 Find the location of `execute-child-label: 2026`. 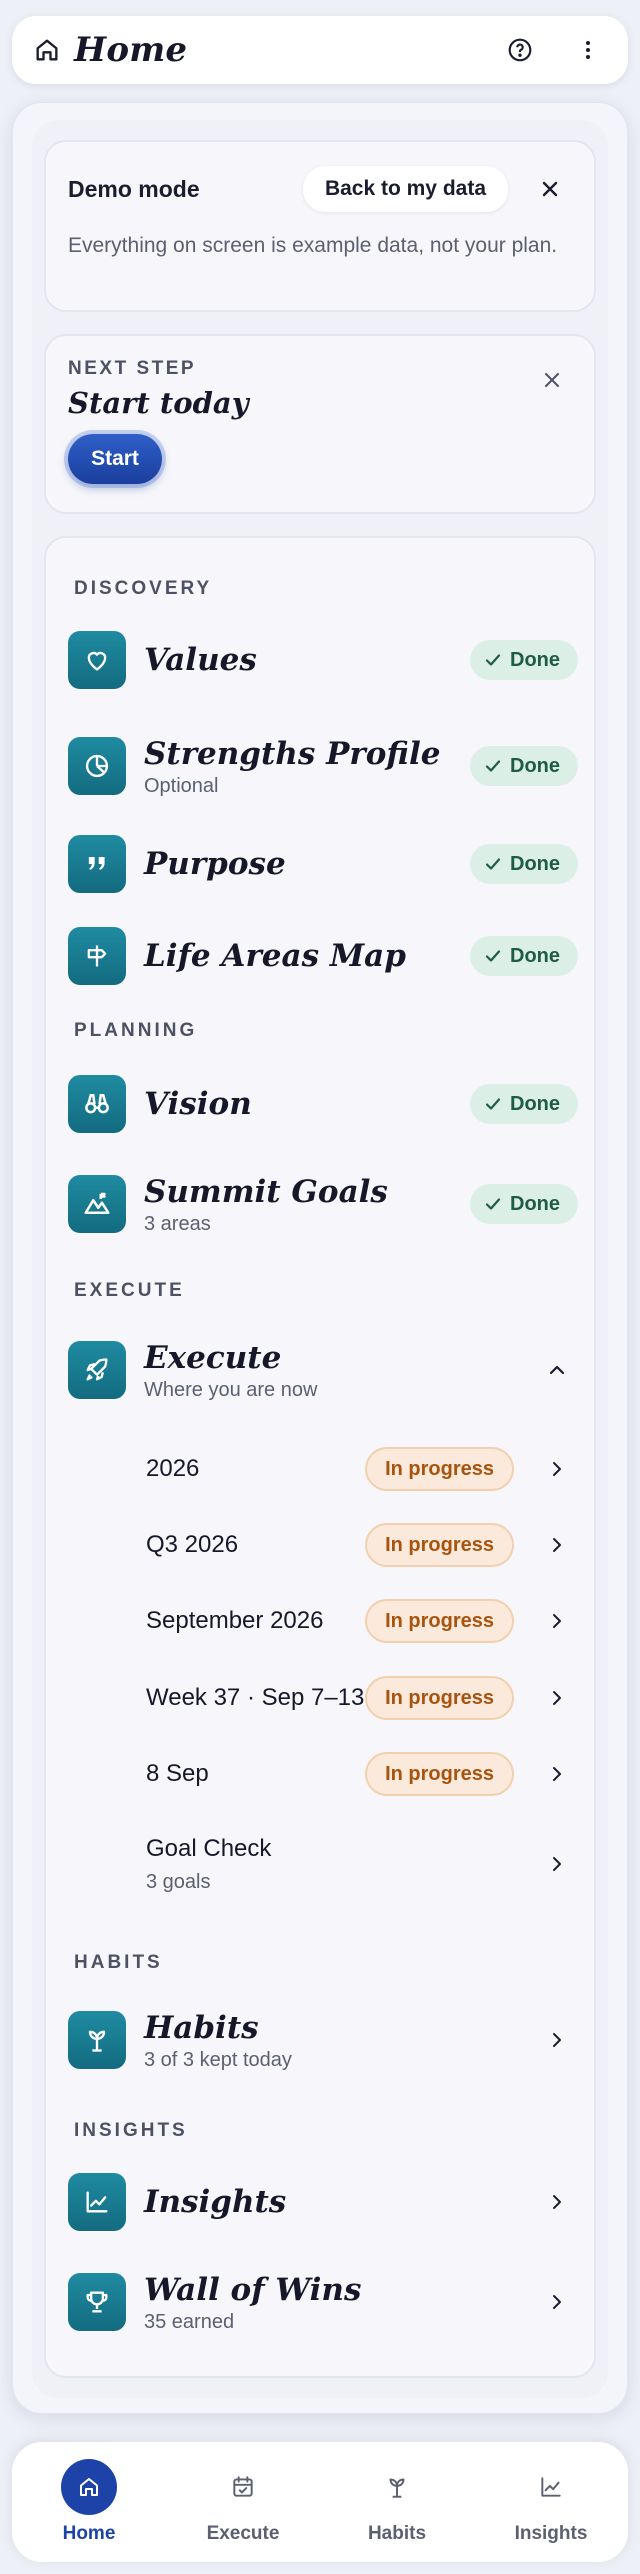

execute-child-label: 2026 is located at coordinates (173, 1468).